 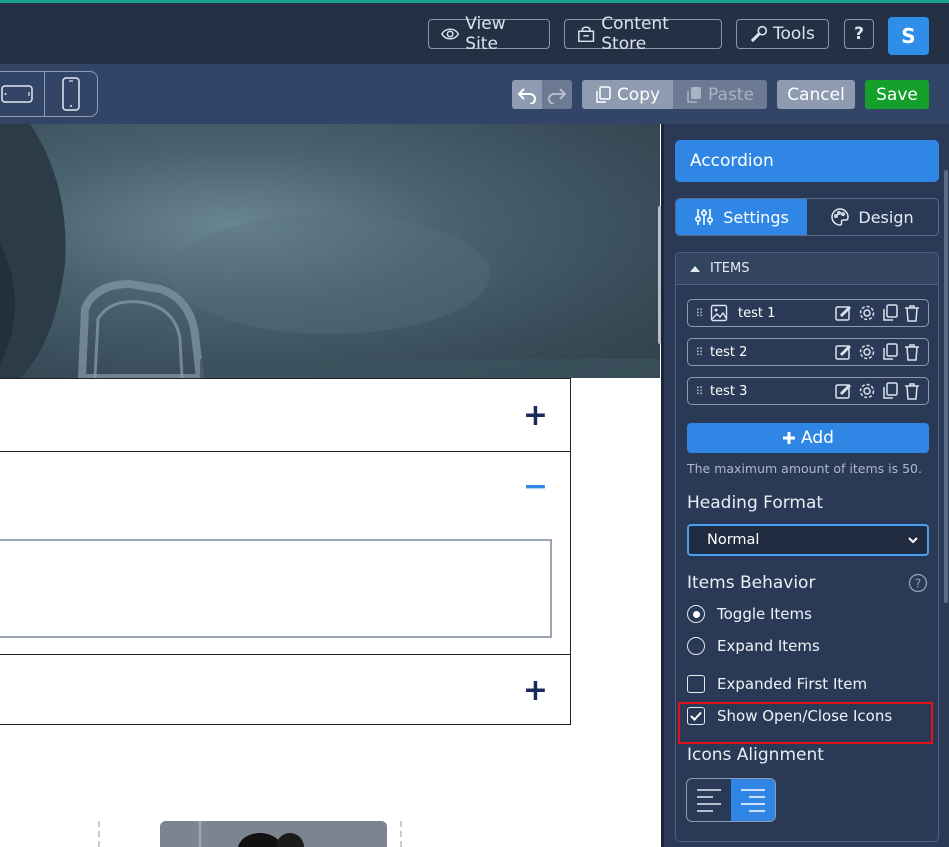 I want to click on item-label: test 3, so click(x=729, y=391).